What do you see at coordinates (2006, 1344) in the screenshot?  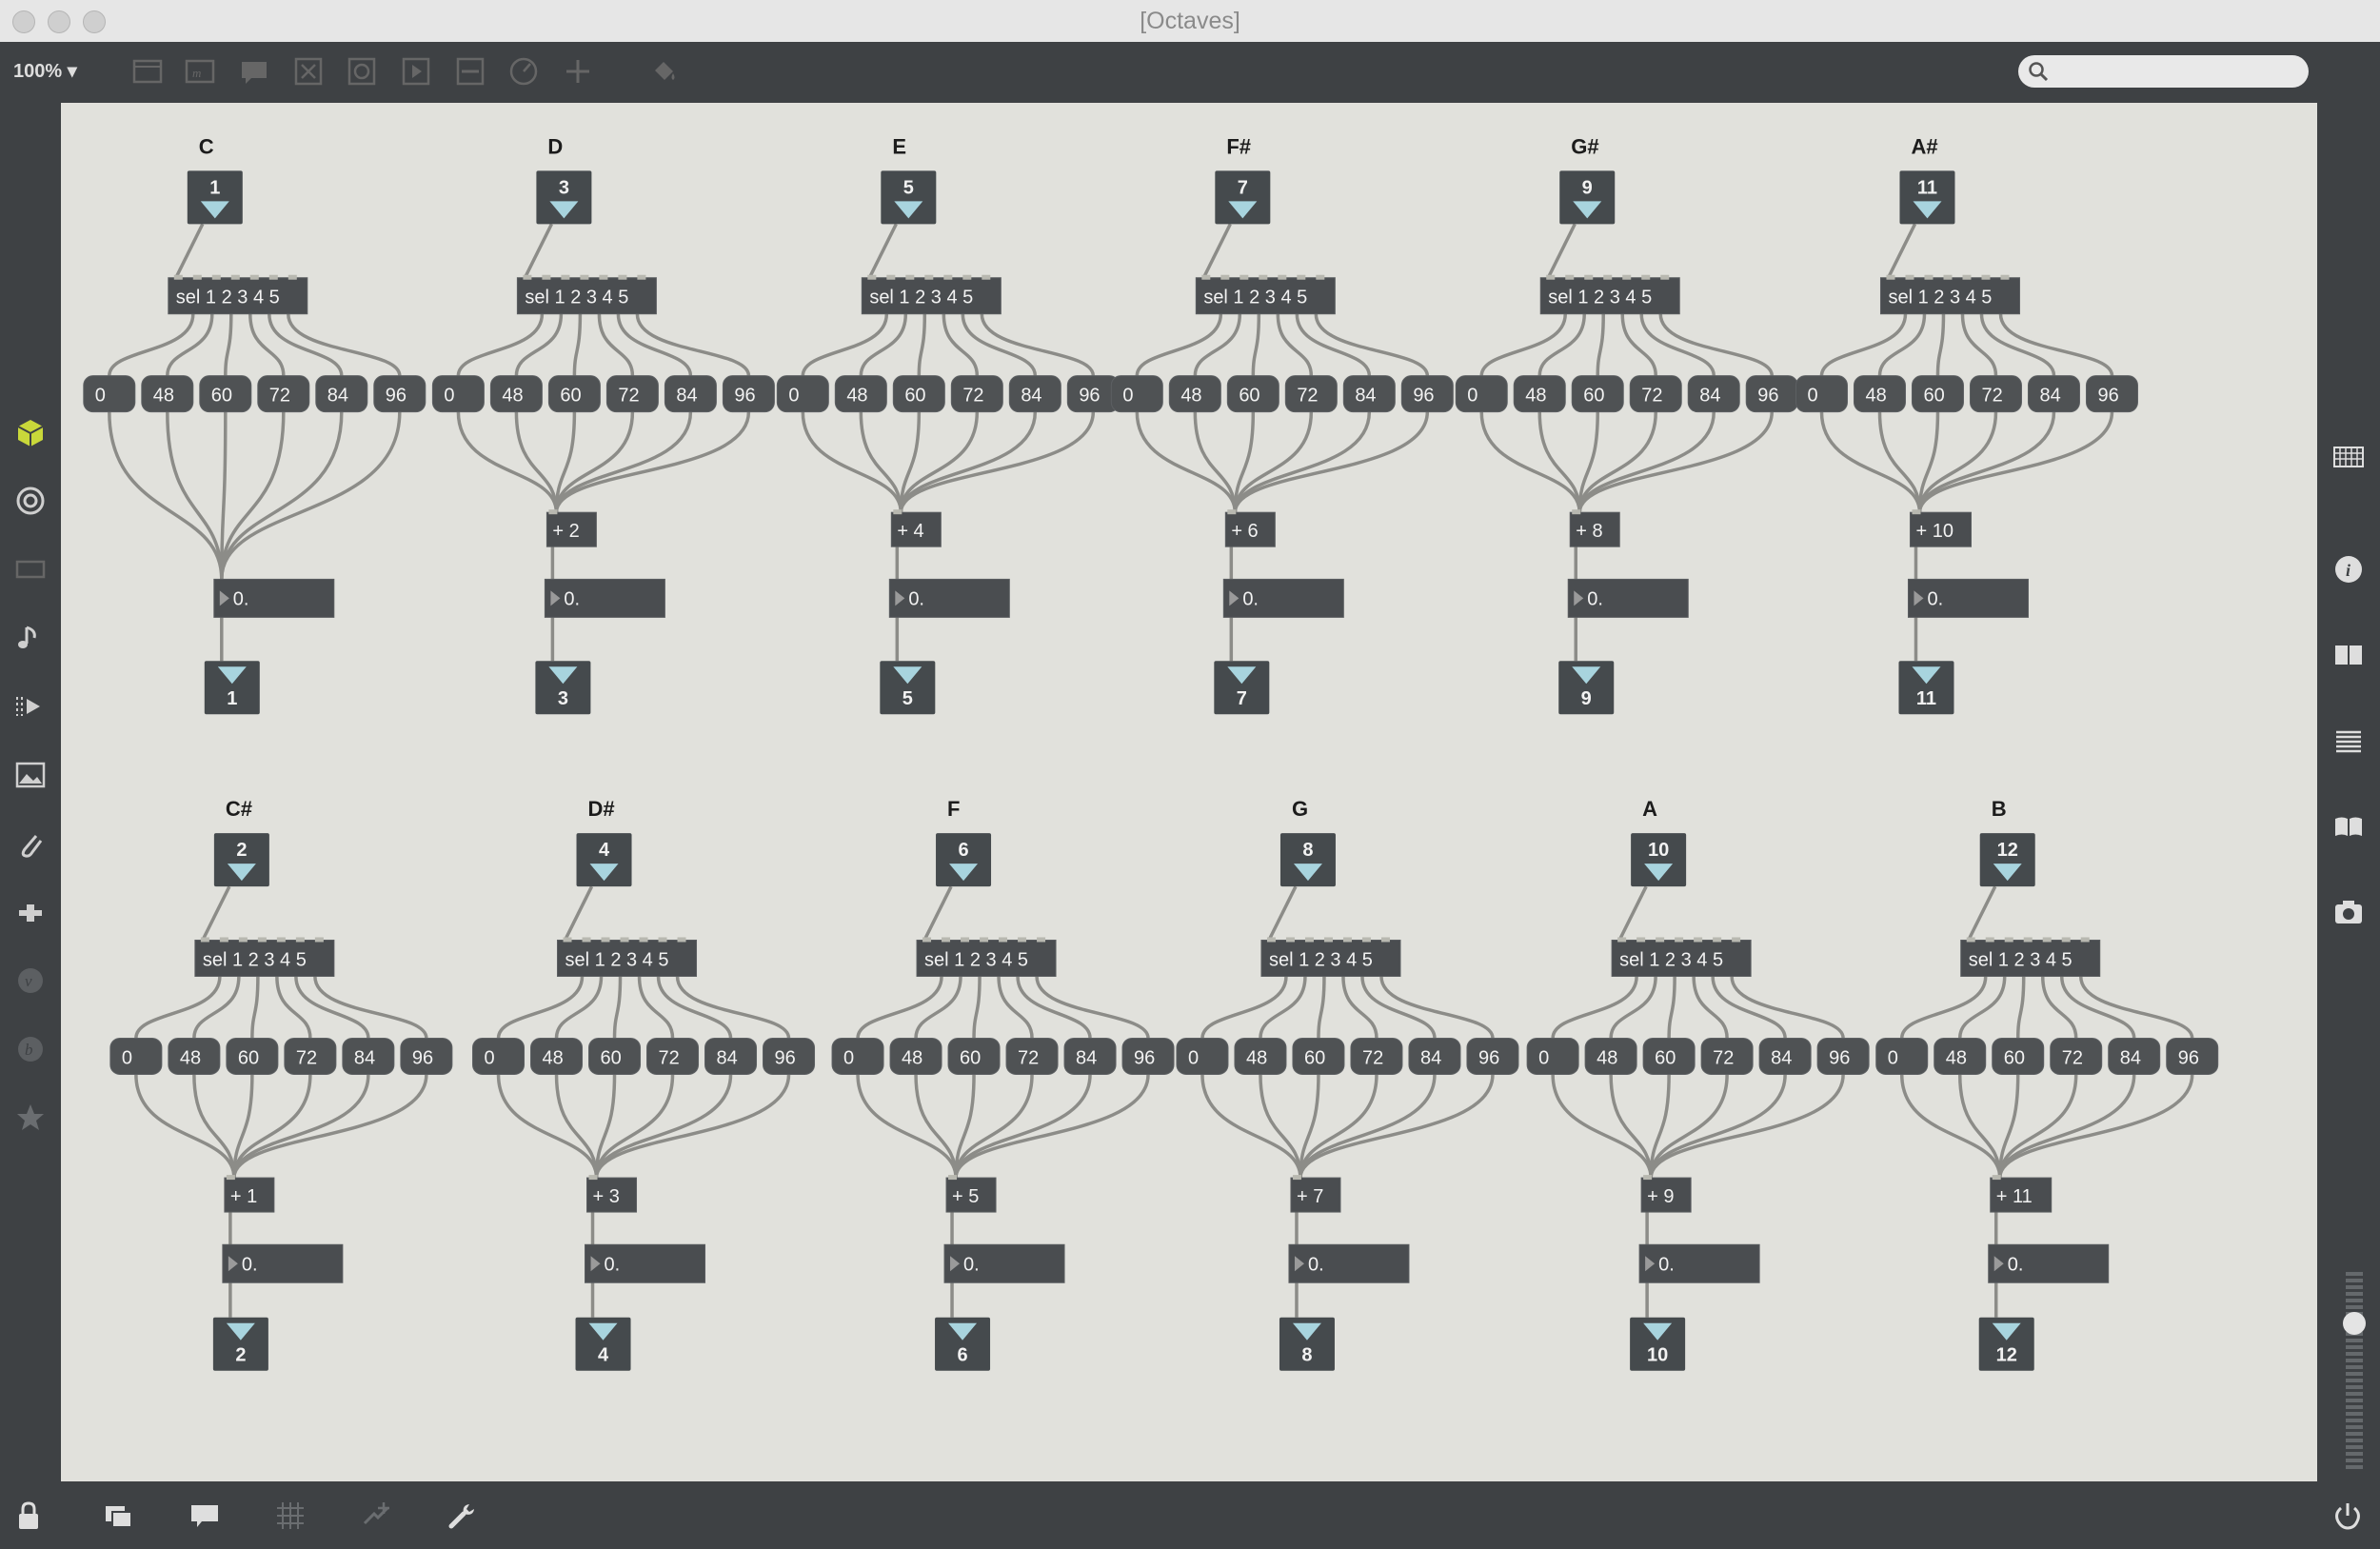 I see `outlet-box: 12` at bounding box center [2006, 1344].